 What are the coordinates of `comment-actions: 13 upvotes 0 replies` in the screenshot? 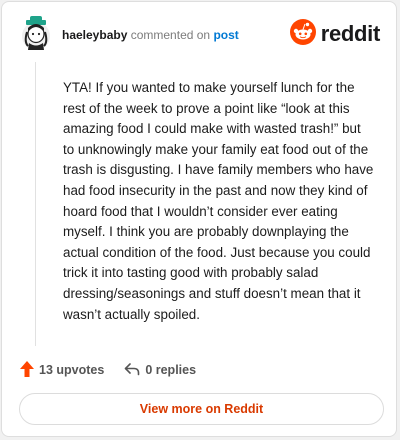 It's located at (108, 370).